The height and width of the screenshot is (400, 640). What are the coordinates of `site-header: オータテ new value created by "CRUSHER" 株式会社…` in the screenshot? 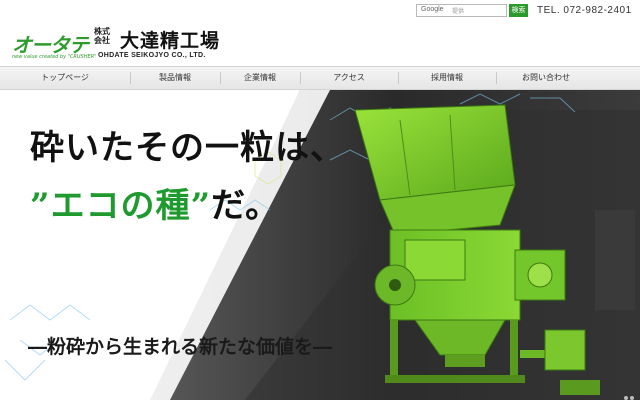 It's located at (320, 42).